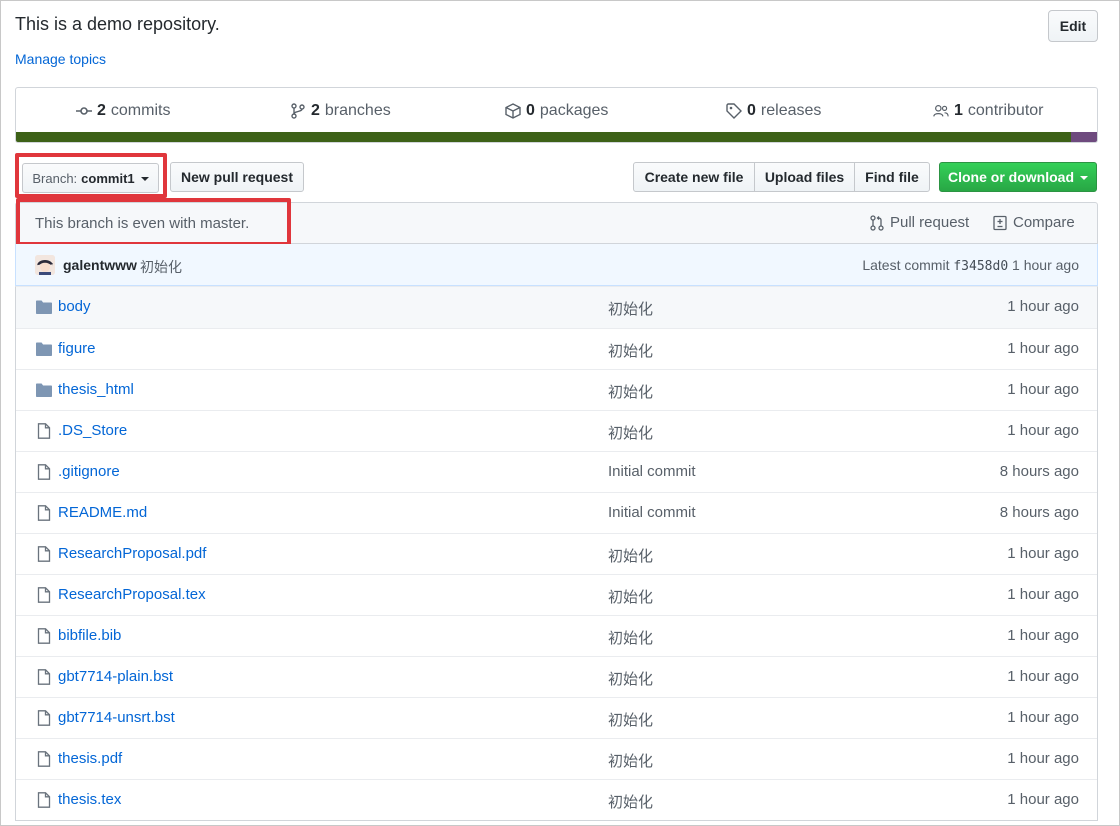  What do you see at coordinates (96, 389) in the screenshot?
I see `file-name-link: thesis_html` at bounding box center [96, 389].